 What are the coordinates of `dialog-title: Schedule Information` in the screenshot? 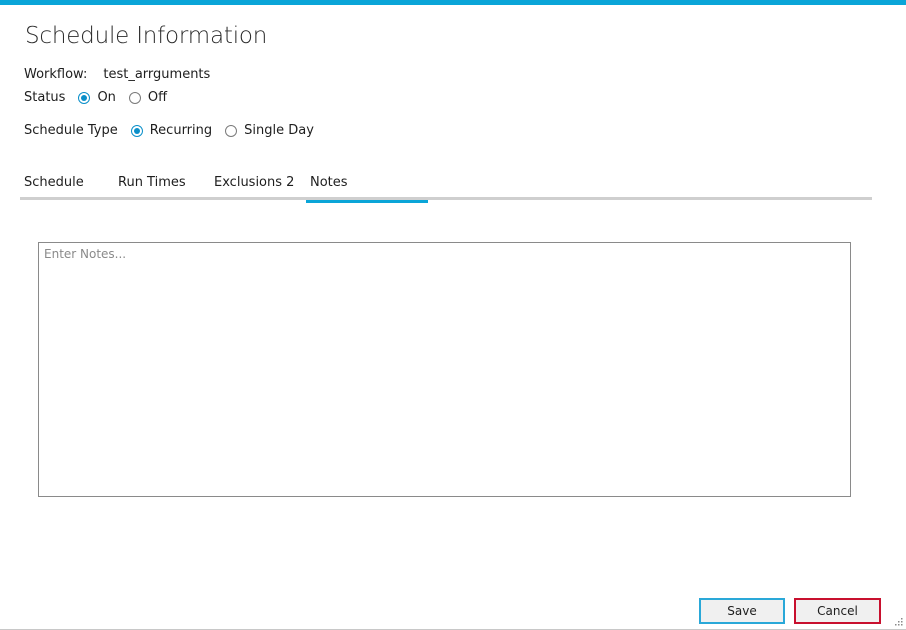 It's located at (146, 36).